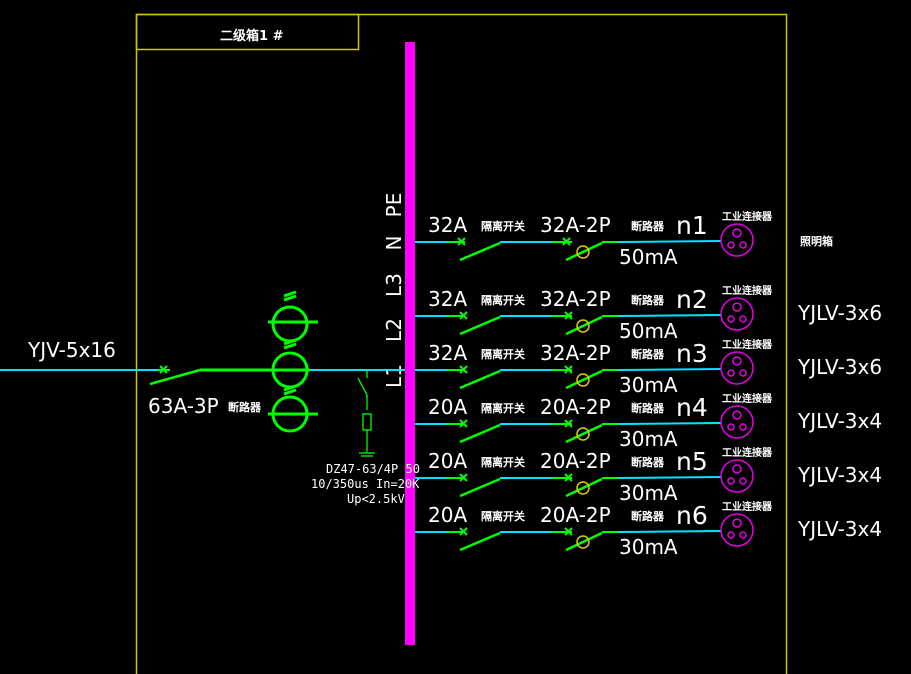 Image resolution: width=911 pixels, height=674 pixels. I want to click on spd-spec-3: Up<2.5kV, so click(376, 499).